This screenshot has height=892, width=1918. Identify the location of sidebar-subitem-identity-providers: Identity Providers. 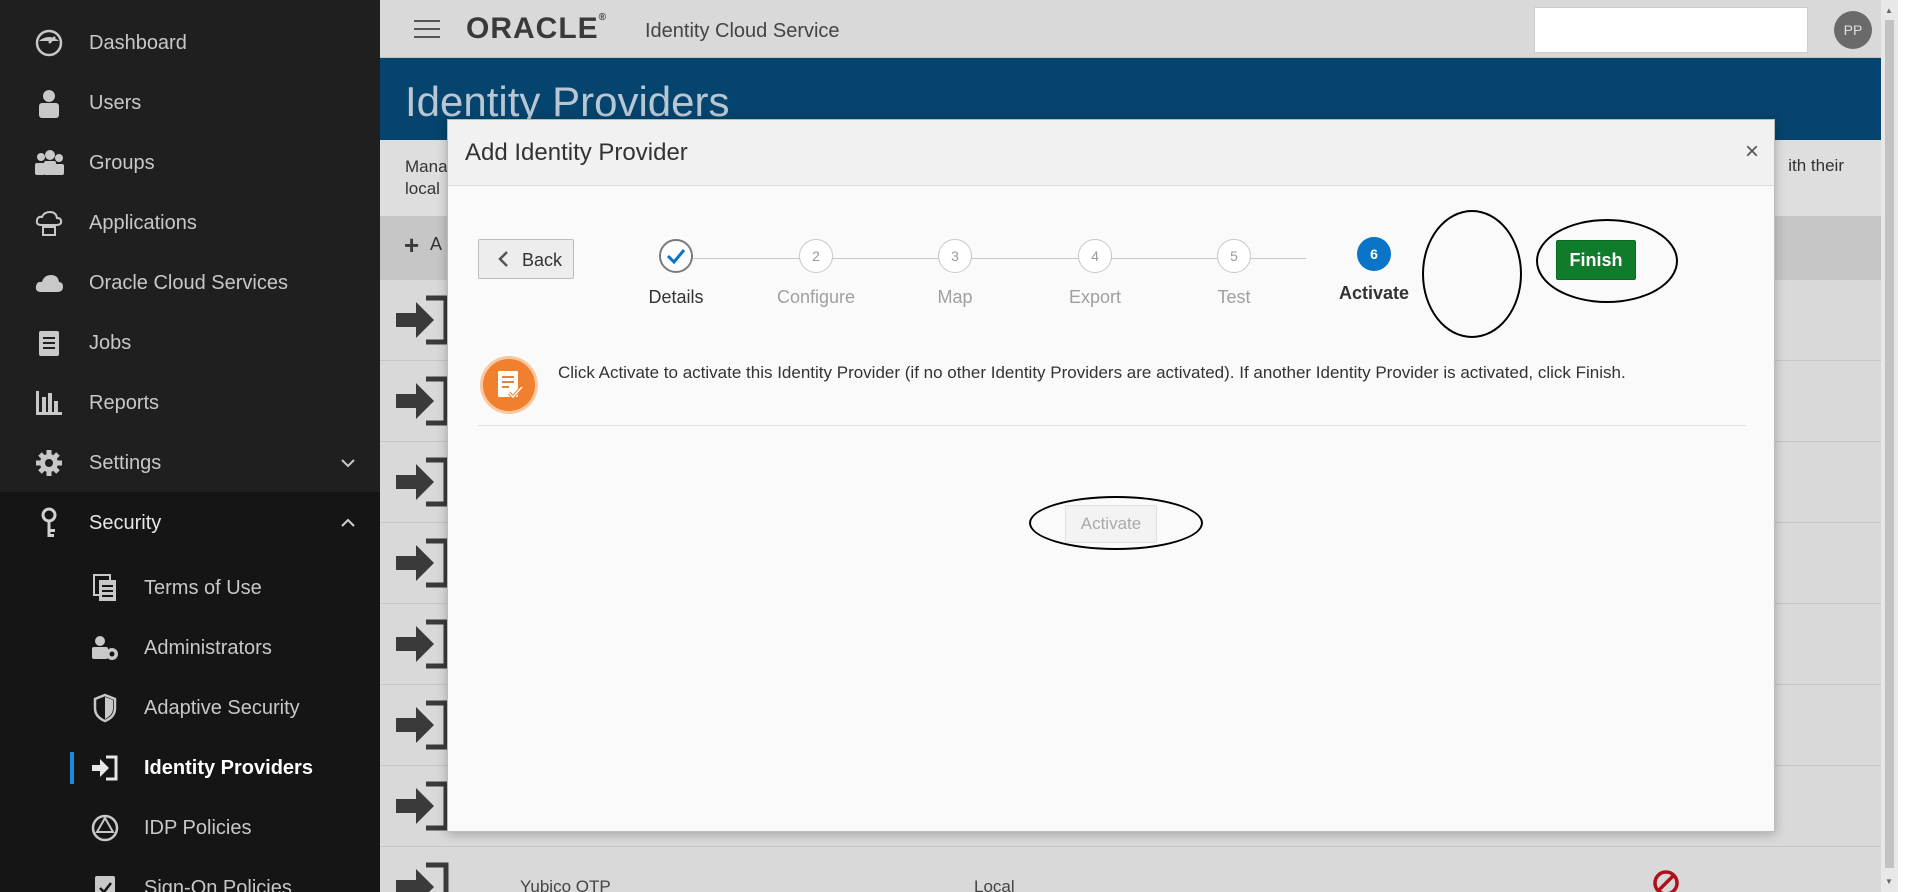
(190, 768).